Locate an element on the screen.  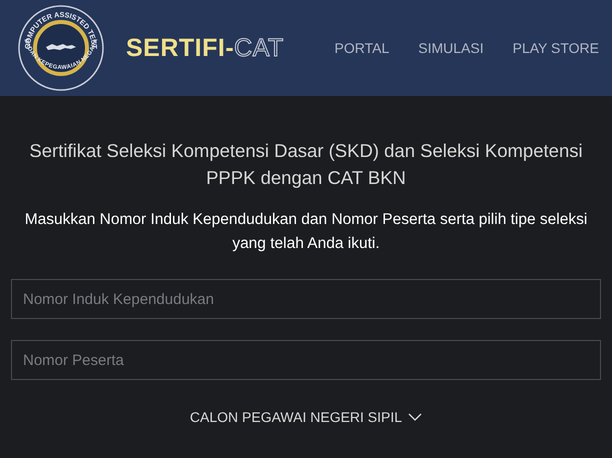
input-field: Nomor Peserta is located at coordinates (306, 360).